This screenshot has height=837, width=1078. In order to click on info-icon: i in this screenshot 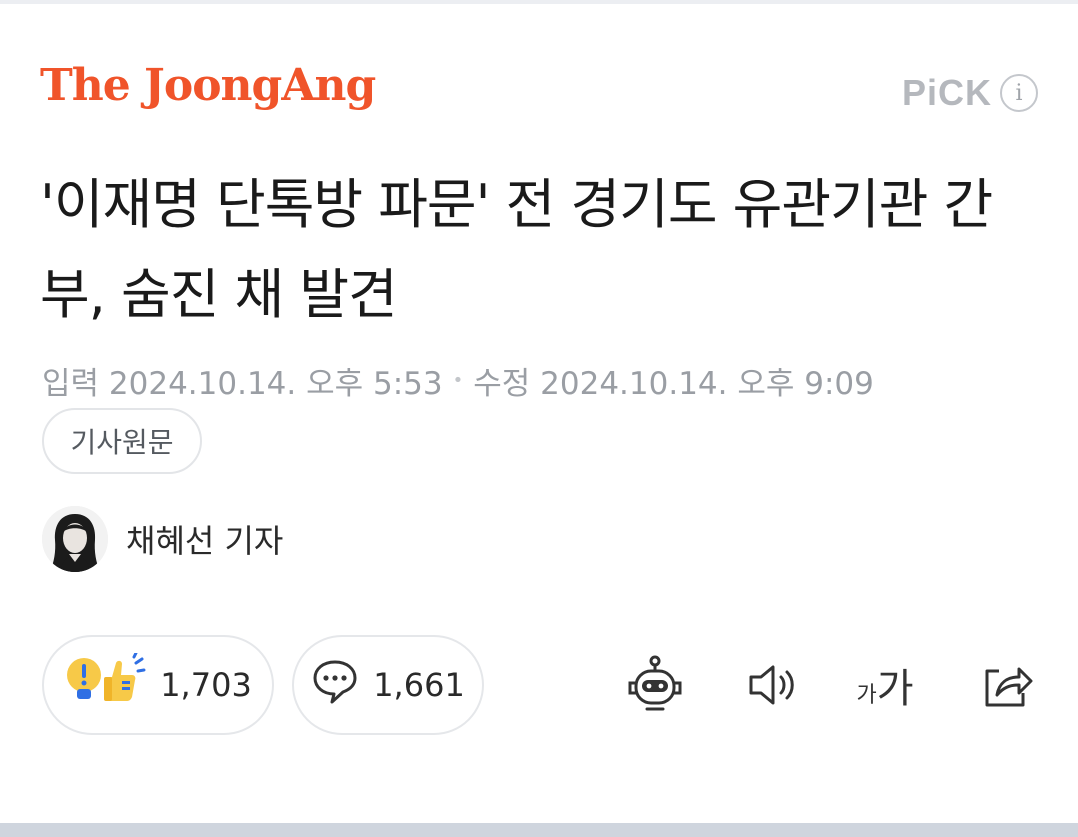, I will do `click(1019, 93)`.